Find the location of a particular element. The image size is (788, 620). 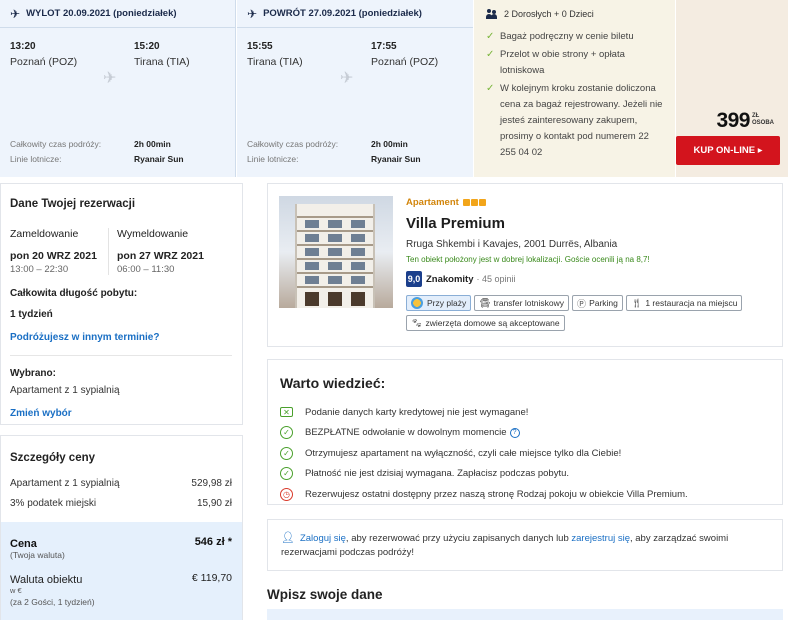

takeoff-icon: ✈ is located at coordinates (15, 13).